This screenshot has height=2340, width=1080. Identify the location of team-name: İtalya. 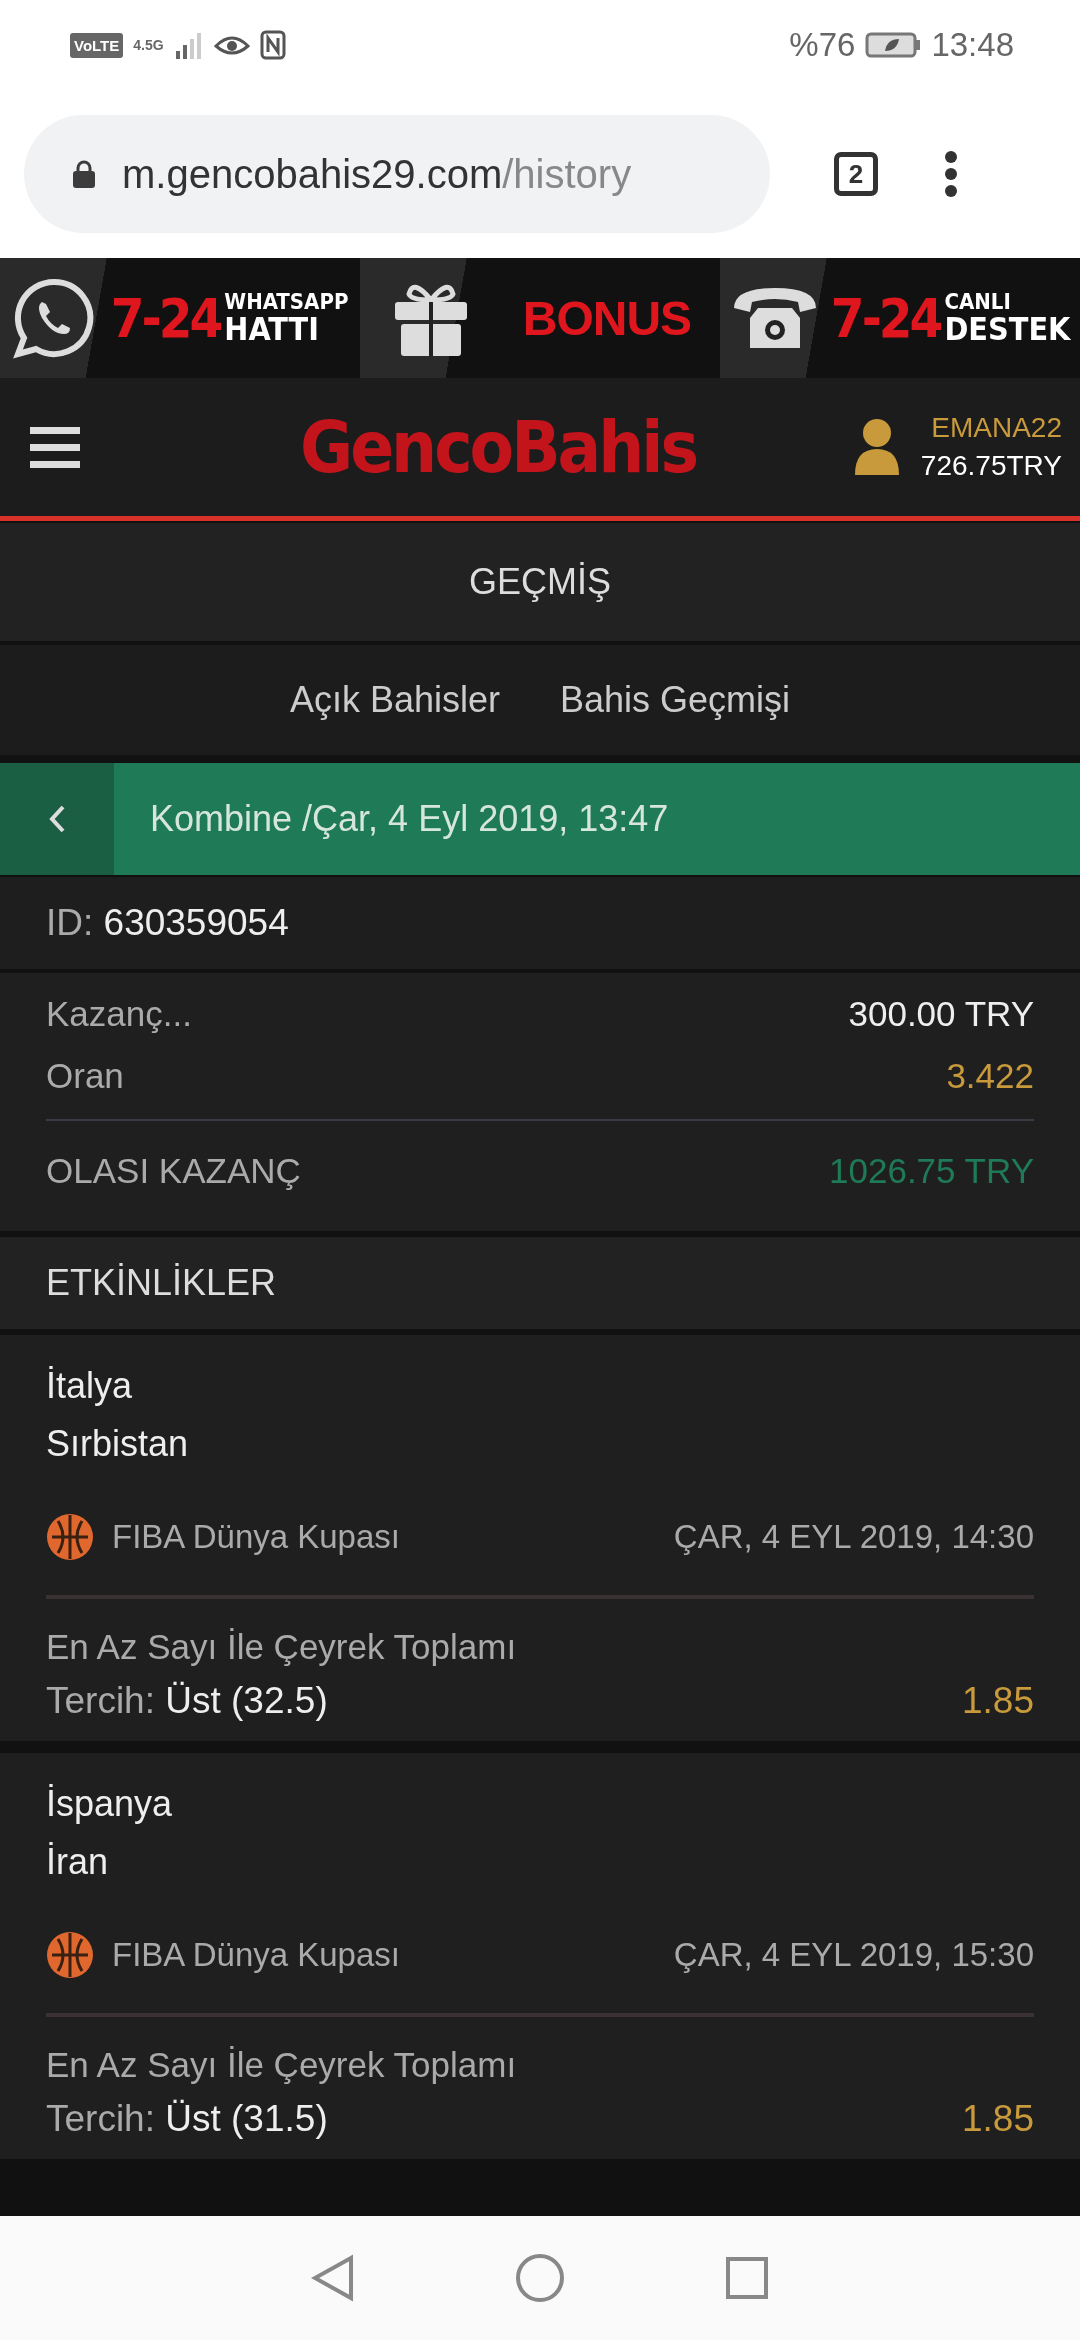
(90, 1386).